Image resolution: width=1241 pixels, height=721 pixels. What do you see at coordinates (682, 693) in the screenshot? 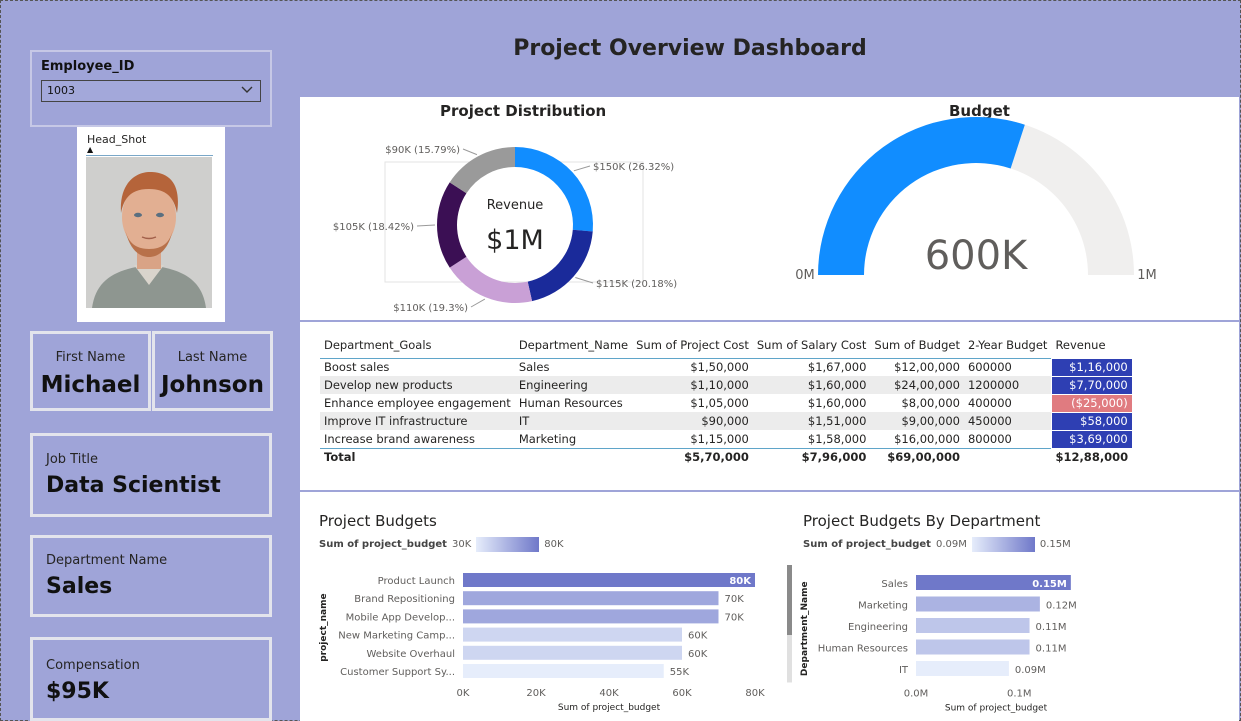
I see `x-tick-label: 60K` at bounding box center [682, 693].